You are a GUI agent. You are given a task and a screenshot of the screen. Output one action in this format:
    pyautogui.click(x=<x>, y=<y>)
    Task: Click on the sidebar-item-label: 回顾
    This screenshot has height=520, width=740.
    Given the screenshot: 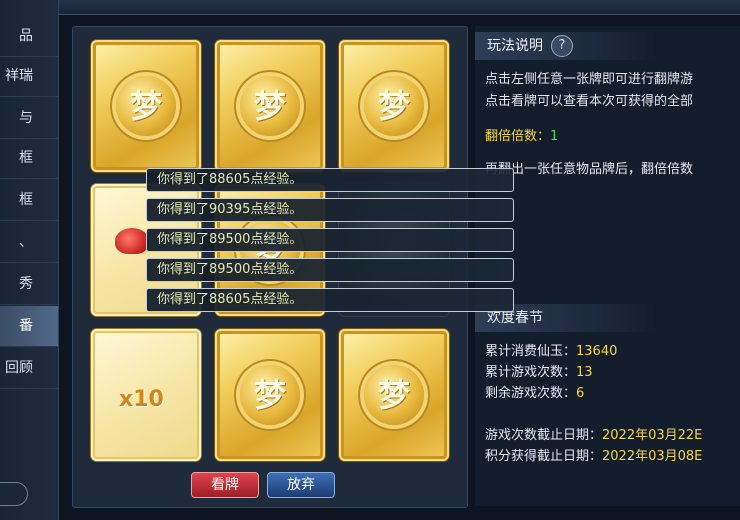 What is the action you would take?
    pyautogui.click(x=19, y=368)
    